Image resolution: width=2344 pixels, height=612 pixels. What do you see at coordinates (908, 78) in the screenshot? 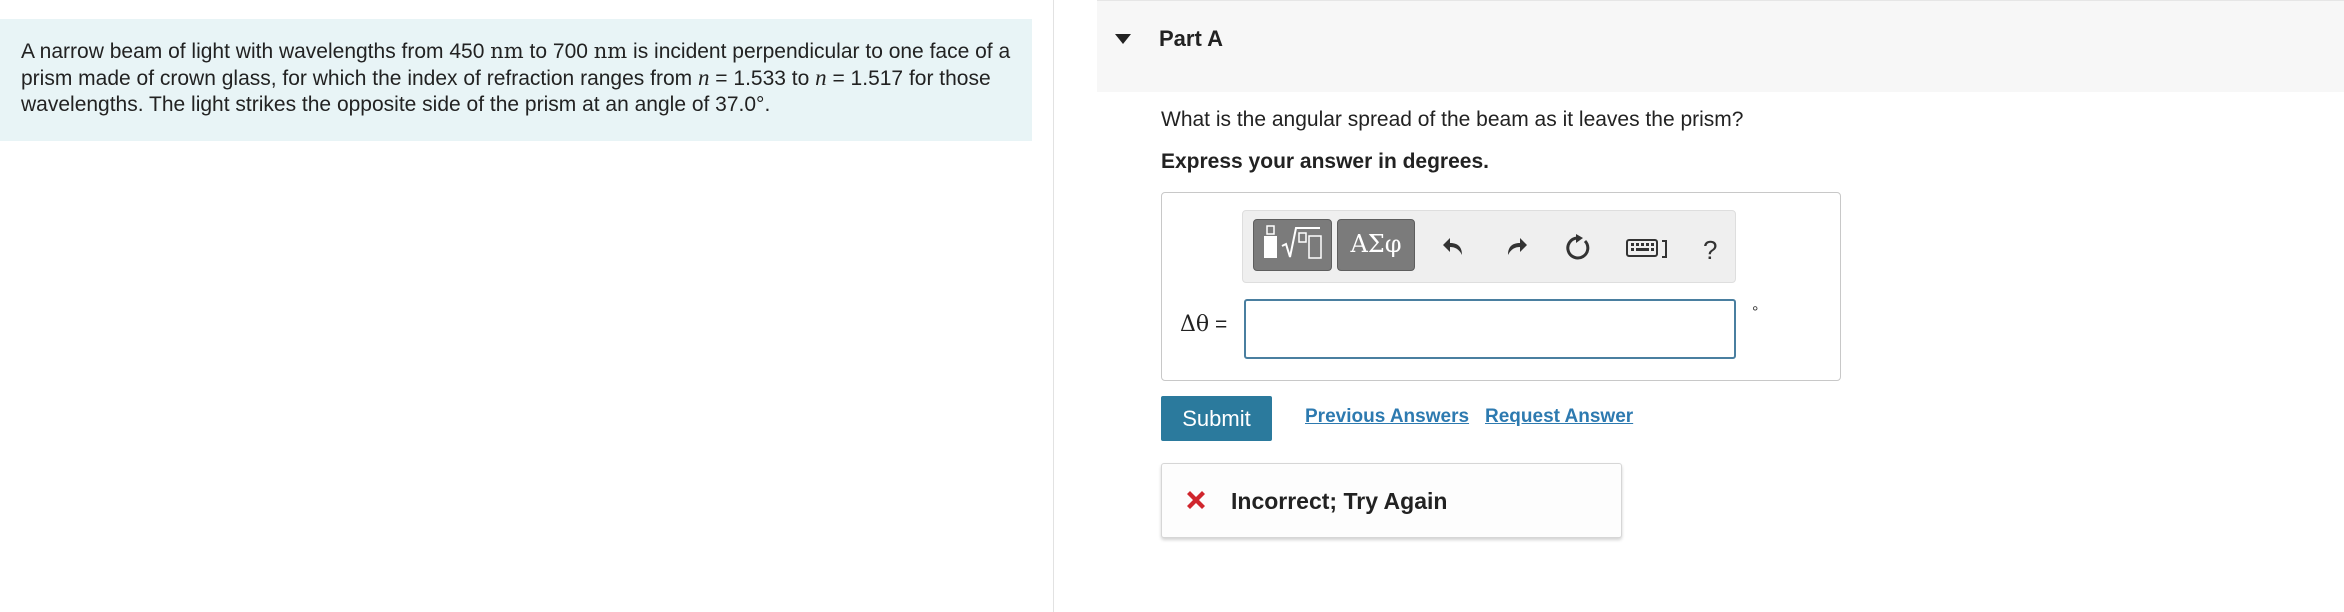
I see `problem-text: = 1.517 for those` at bounding box center [908, 78].